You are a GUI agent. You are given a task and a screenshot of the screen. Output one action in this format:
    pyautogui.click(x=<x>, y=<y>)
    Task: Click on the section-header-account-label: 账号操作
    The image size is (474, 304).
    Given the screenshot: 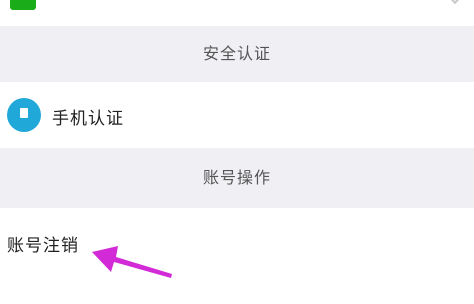 What is the action you would take?
    pyautogui.click(x=236, y=177)
    